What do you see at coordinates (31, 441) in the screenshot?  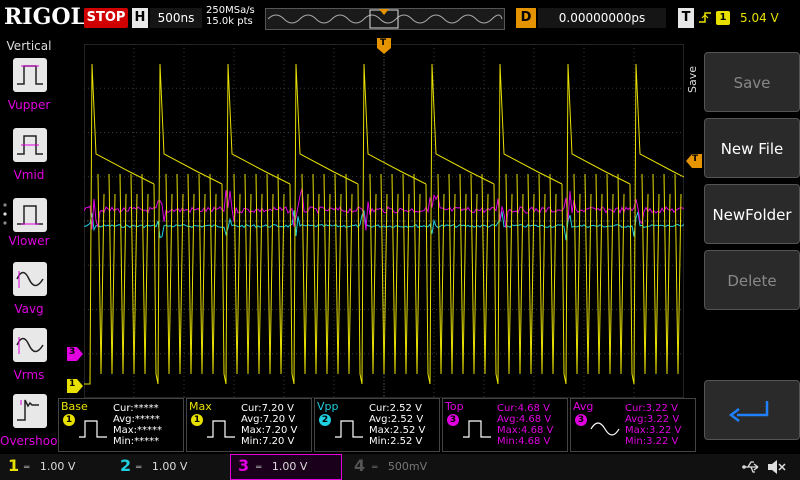 I see `overshoot-label: Overshoot` at bounding box center [31, 441].